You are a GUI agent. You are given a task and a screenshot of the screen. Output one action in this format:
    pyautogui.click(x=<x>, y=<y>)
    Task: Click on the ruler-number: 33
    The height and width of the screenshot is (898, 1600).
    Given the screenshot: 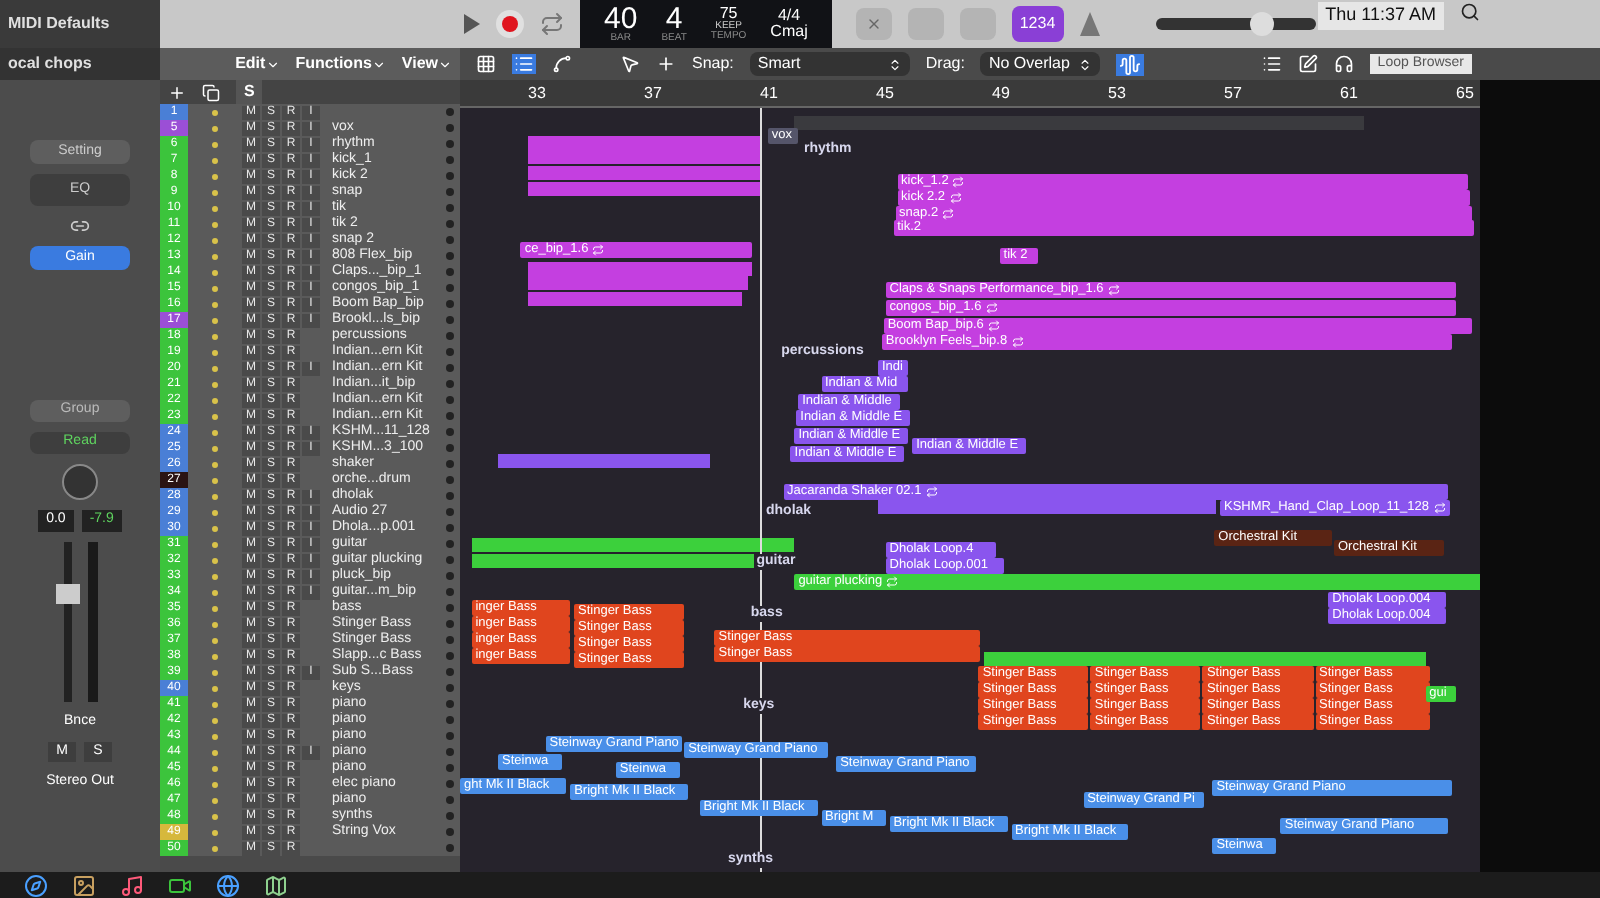 What is the action you would take?
    pyautogui.click(x=537, y=94)
    